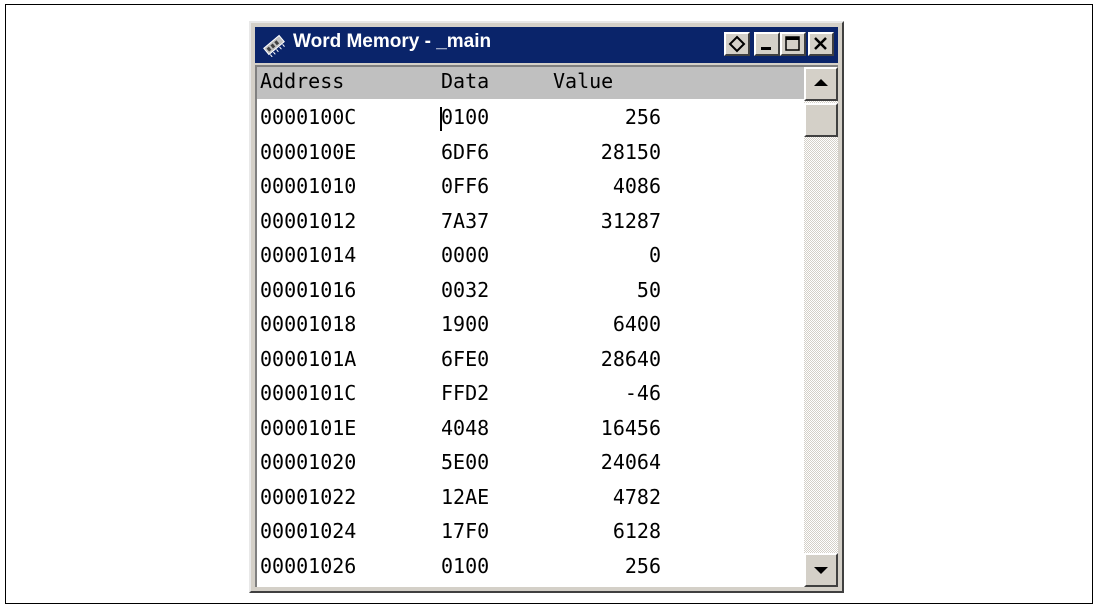  What do you see at coordinates (308, 531) in the screenshot?
I see `memory-row-address: 00001024` at bounding box center [308, 531].